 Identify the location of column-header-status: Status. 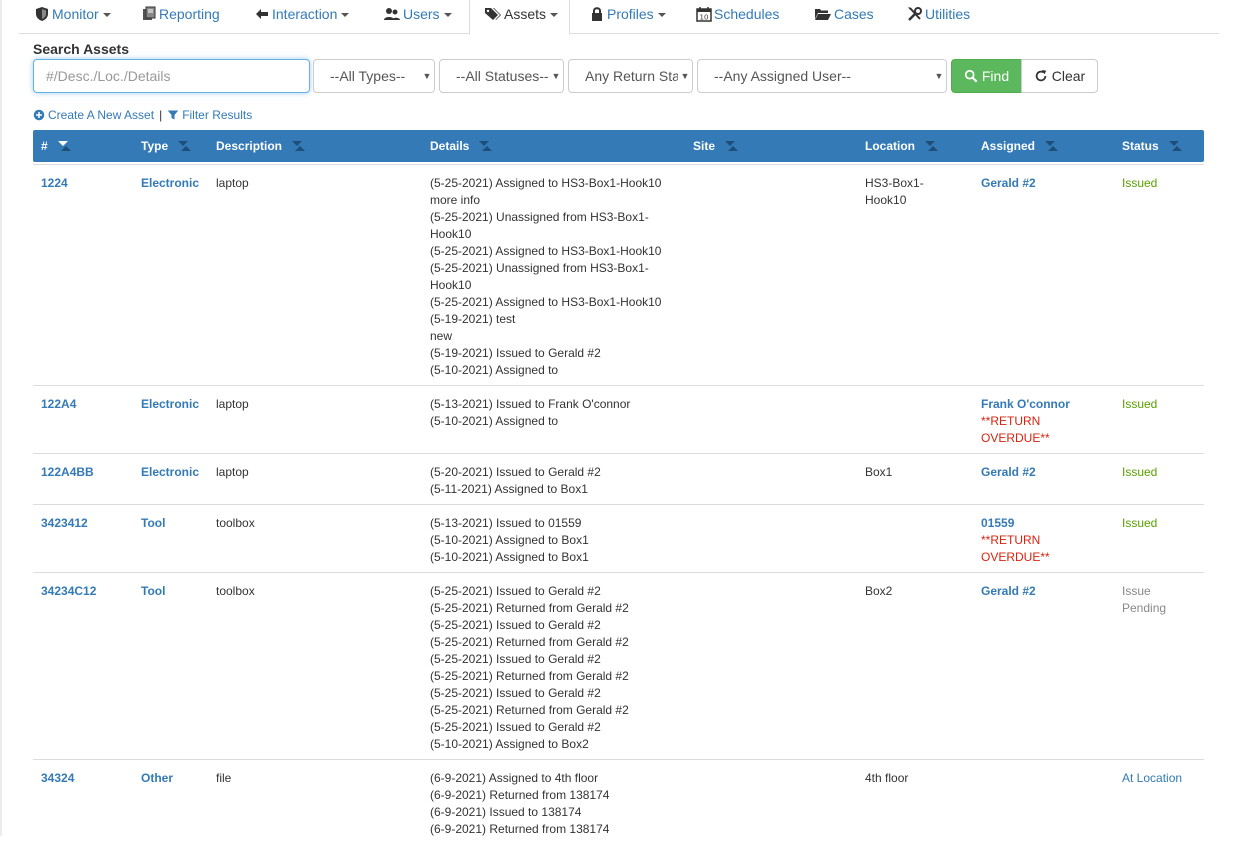
(1152, 146).